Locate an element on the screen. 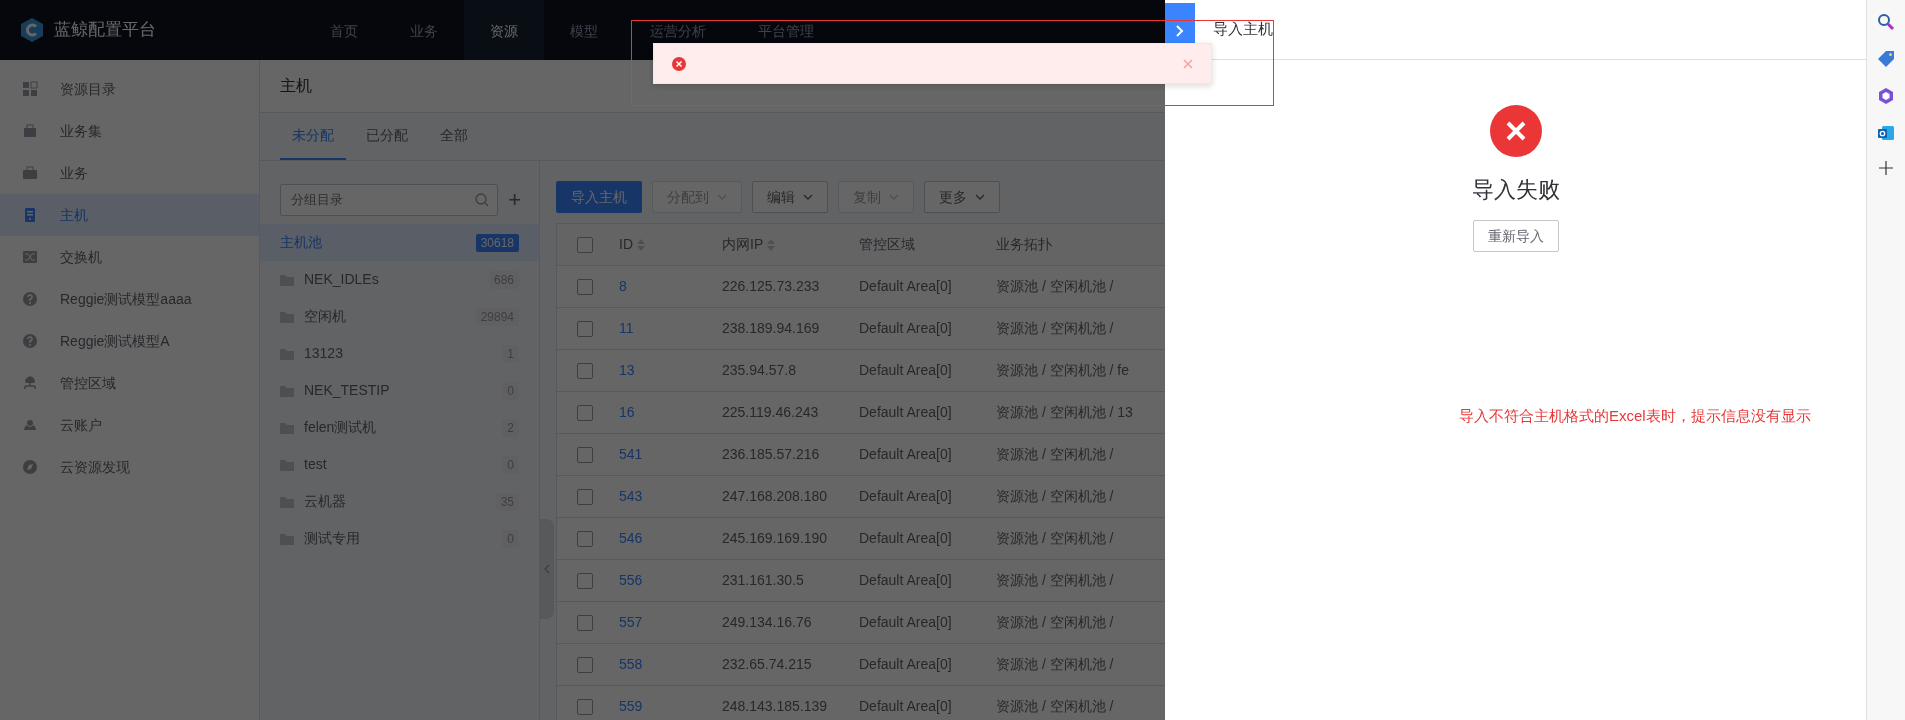 Image resolution: width=1905 pixels, height=720 pixels. drawer-title: 导入主机 is located at coordinates (1243, 29).